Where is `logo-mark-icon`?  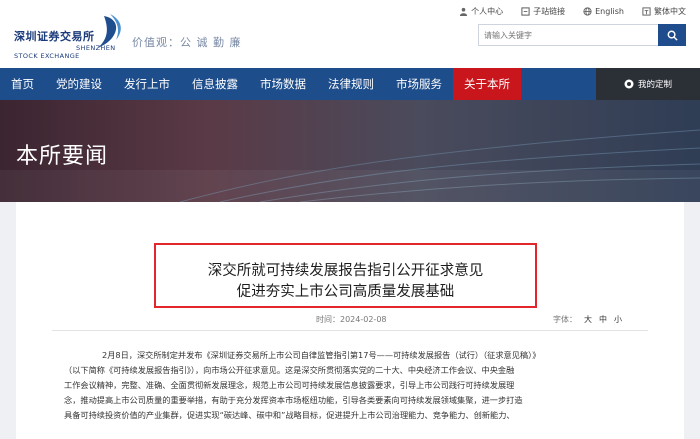 logo-mark-icon is located at coordinates (109, 31).